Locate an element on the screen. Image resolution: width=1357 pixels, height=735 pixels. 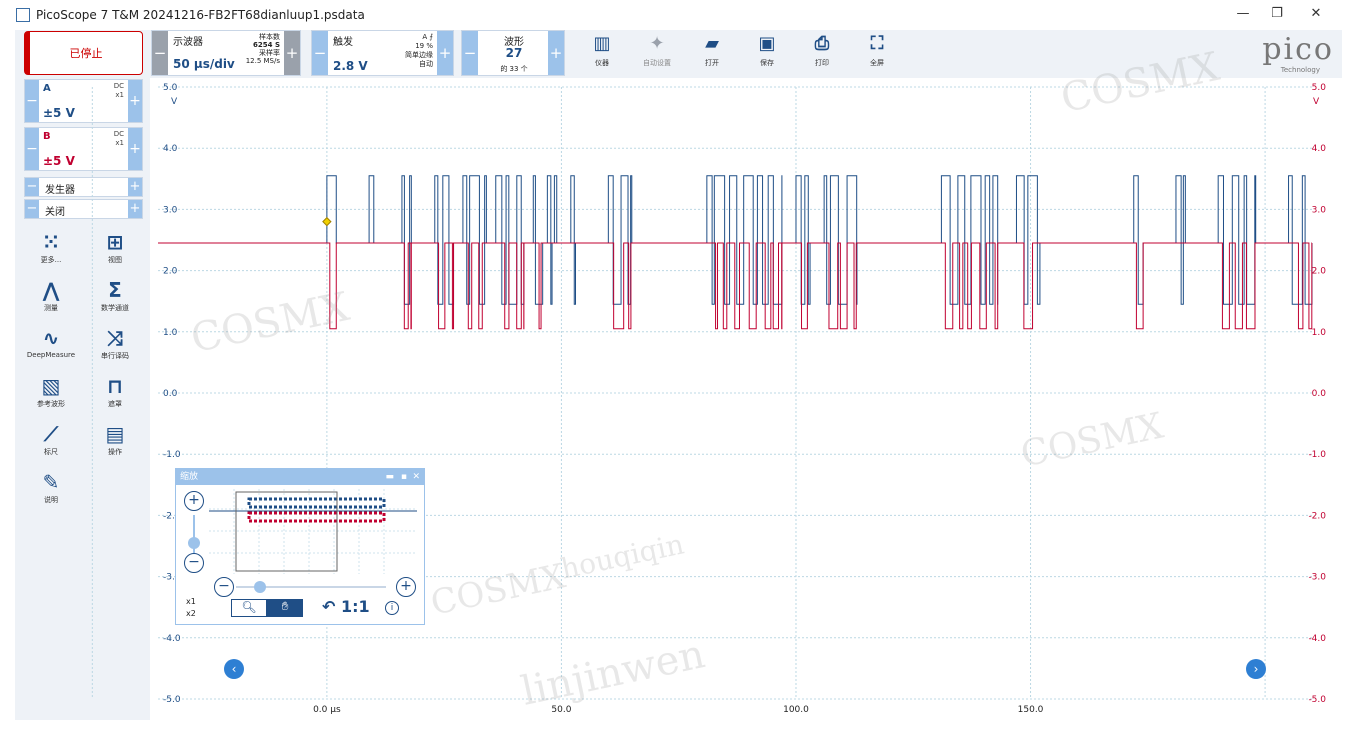
horizontal-zoom-handle is located at coordinates (260, 587).